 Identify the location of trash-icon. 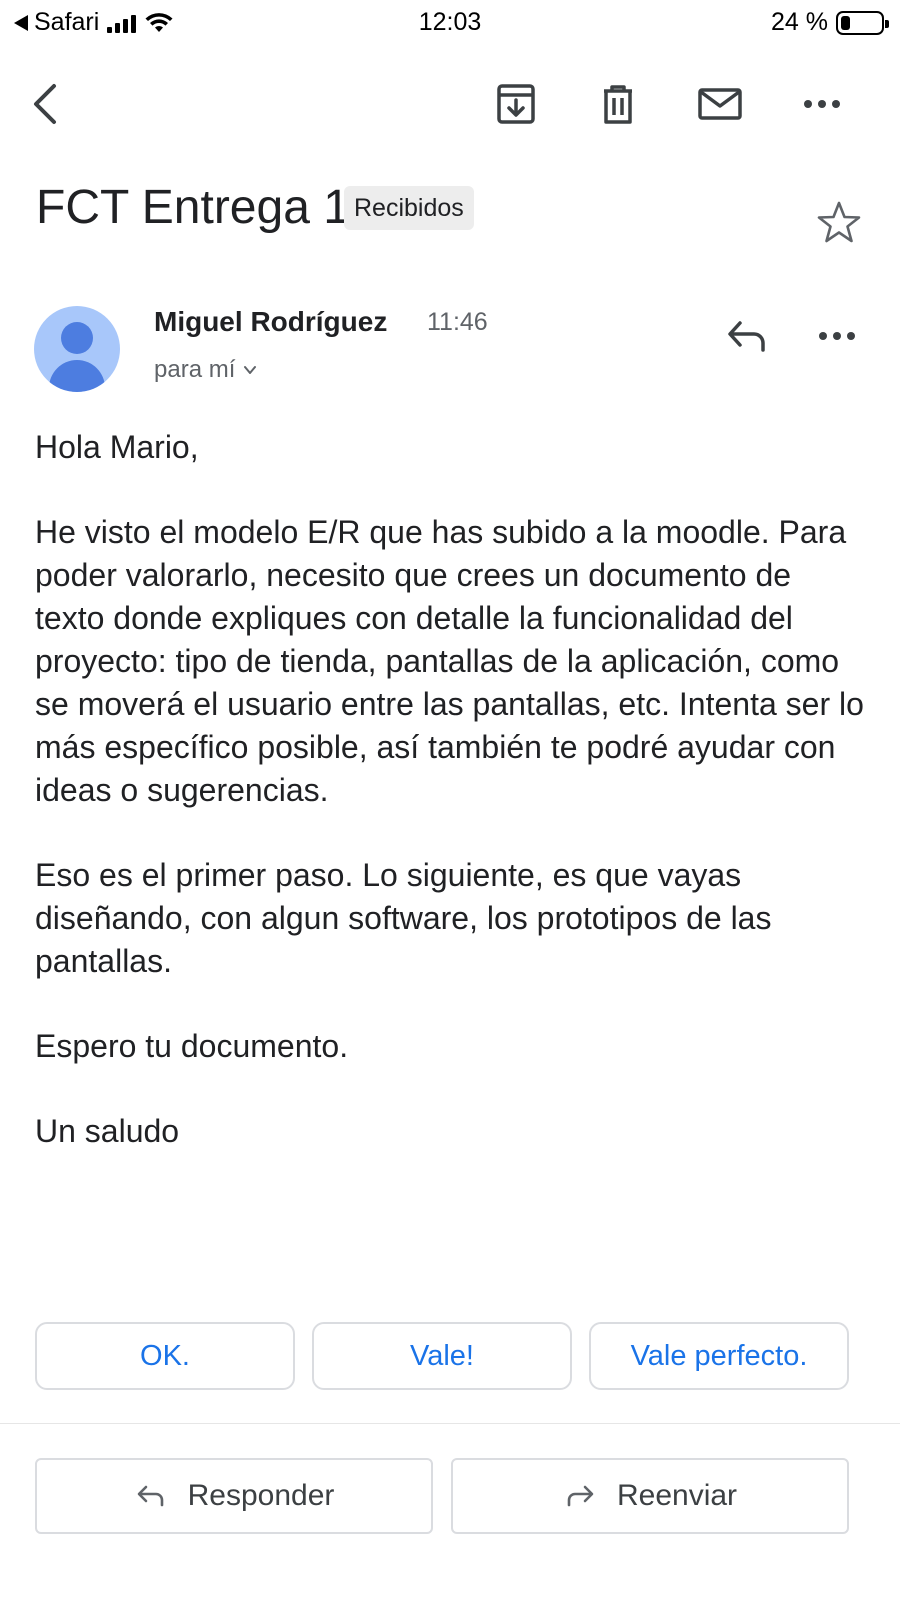
(618, 104).